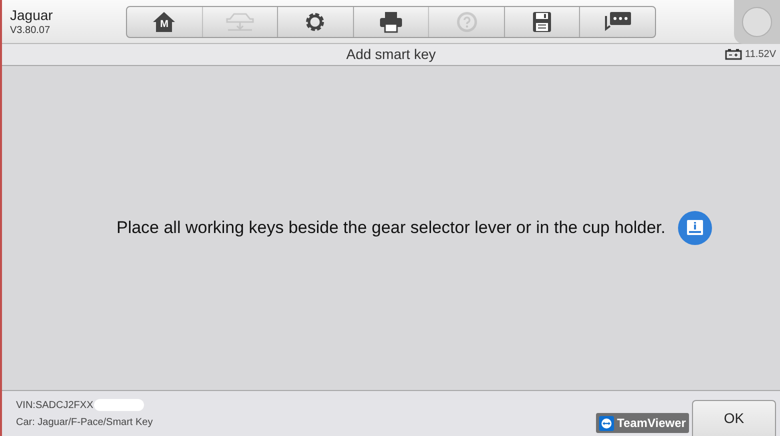 This screenshot has width=780, height=436. Describe the element at coordinates (55, 405) in the screenshot. I see `vin-label: VIN:SADCJ2FXX` at that location.